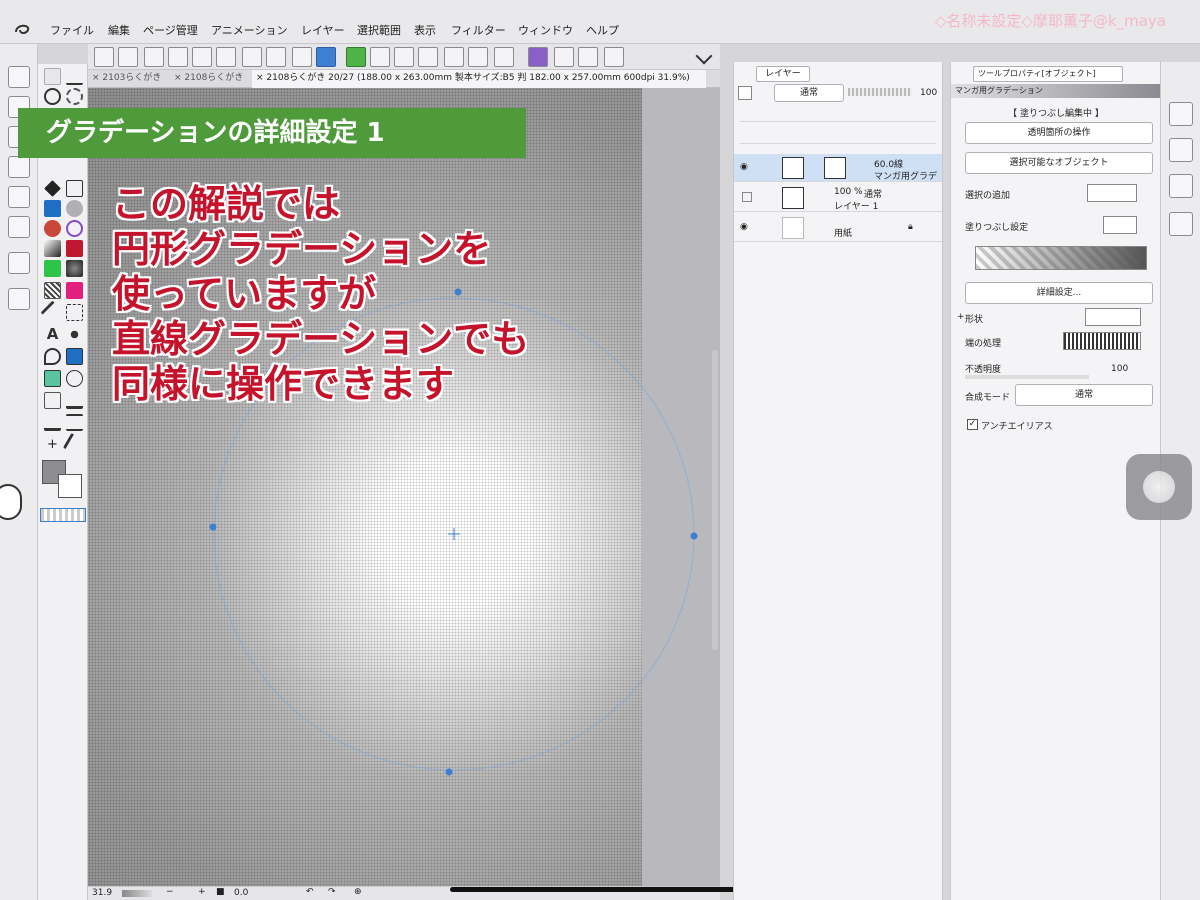  What do you see at coordinates (379, 30) in the screenshot?
I see `menu-selection: 選択範囲` at bounding box center [379, 30].